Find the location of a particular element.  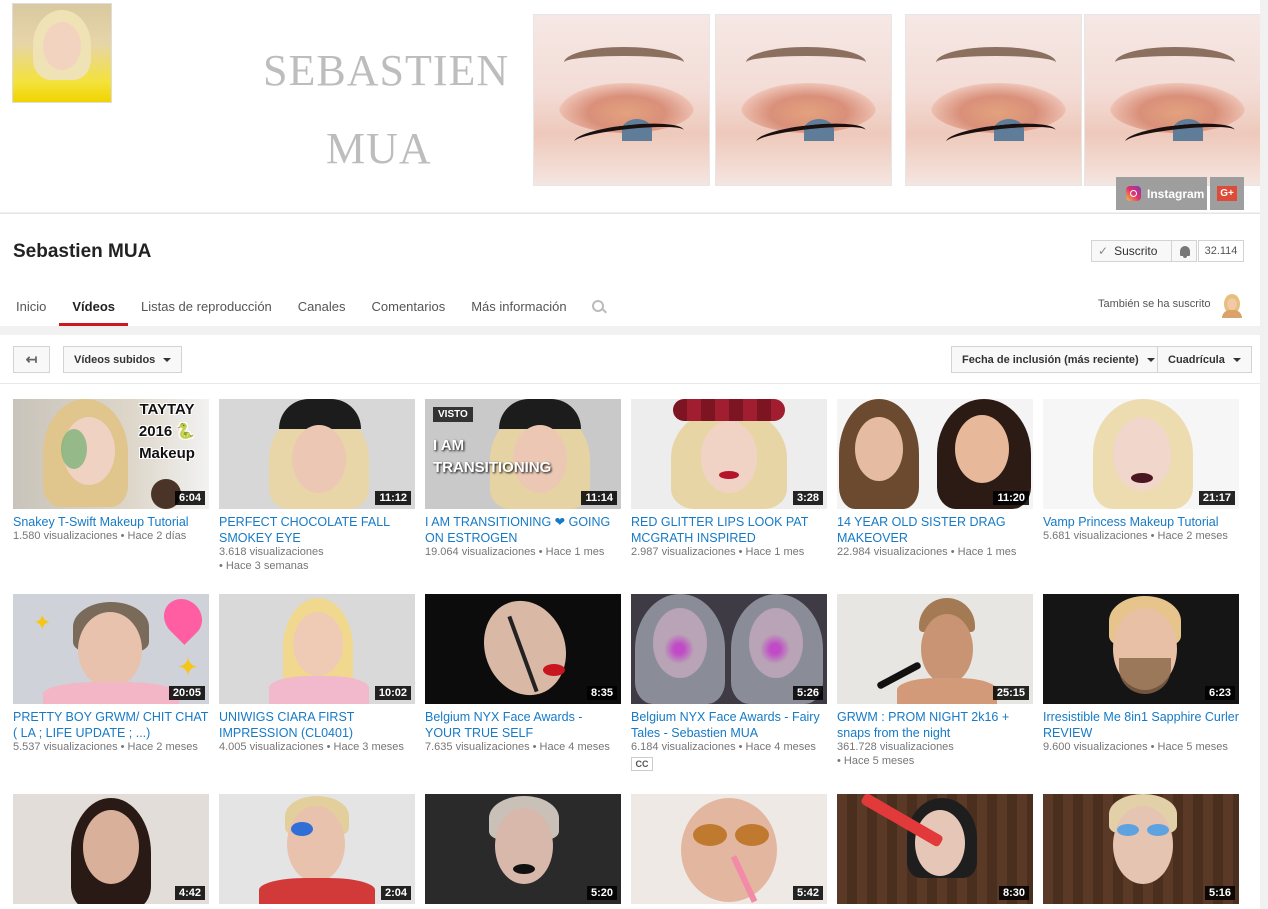

video-duration: 10:02 is located at coordinates (392, 693).